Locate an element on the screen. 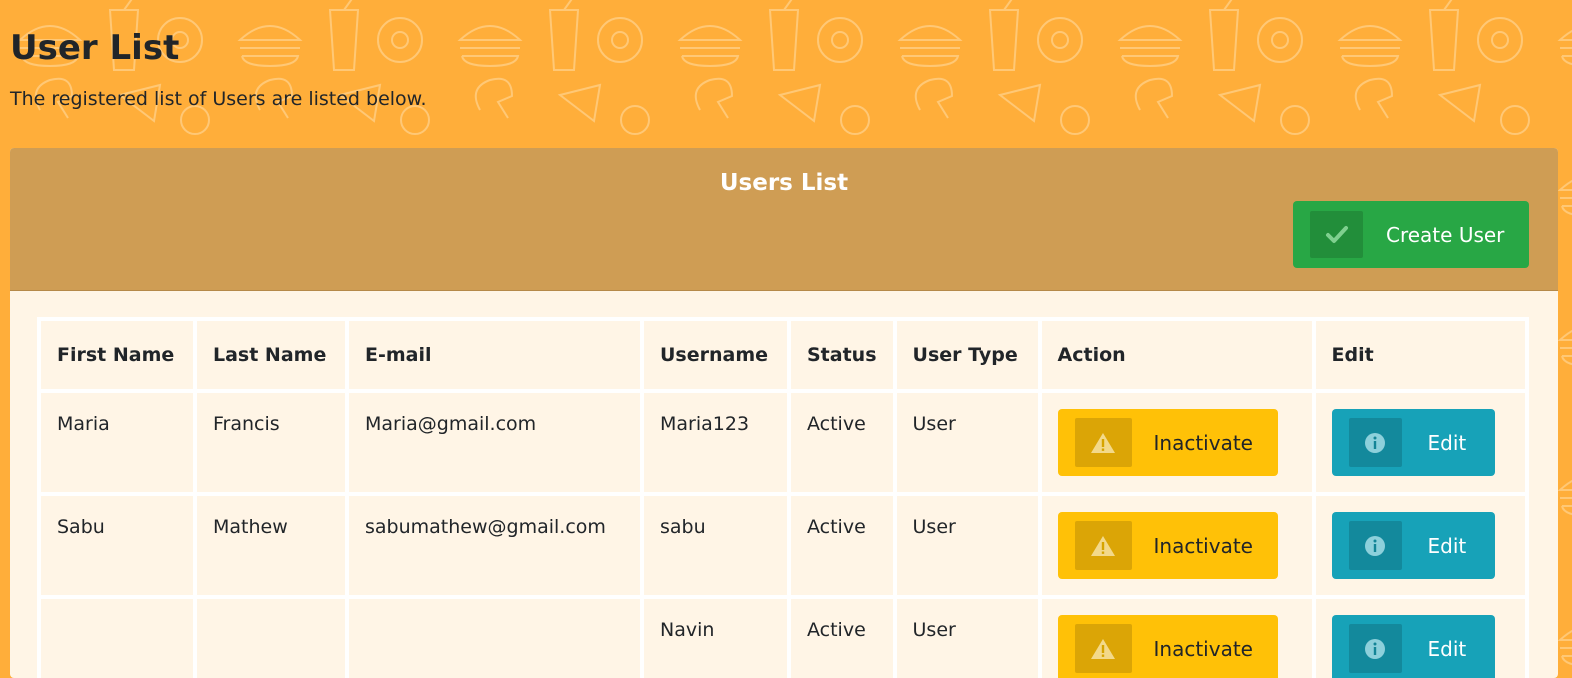 The height and width of the screenshot is (678, 1572). create-user-button: Create User is located at coordinates (1411, 234).